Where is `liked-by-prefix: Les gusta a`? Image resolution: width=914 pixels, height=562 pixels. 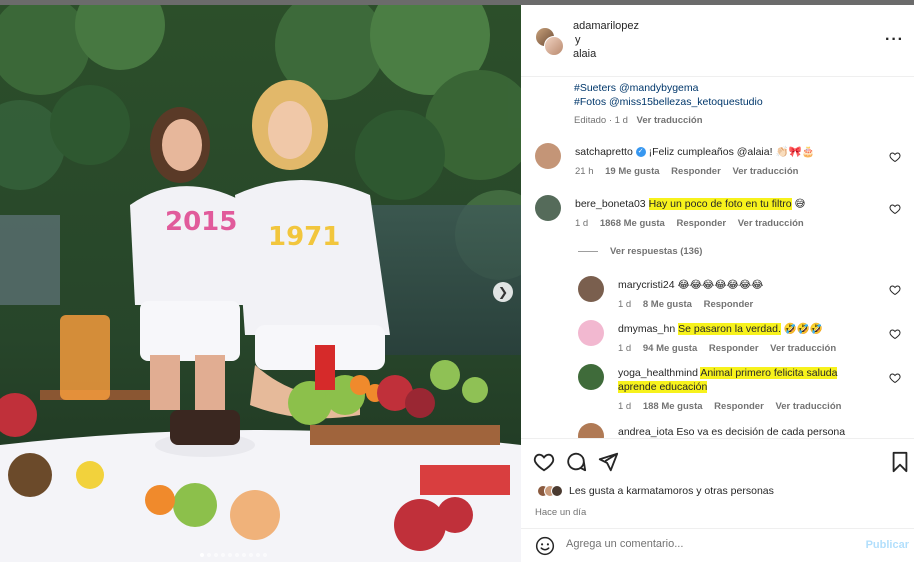 liked-by-prefix: Les gusta a is located at coordinates (598, 491).